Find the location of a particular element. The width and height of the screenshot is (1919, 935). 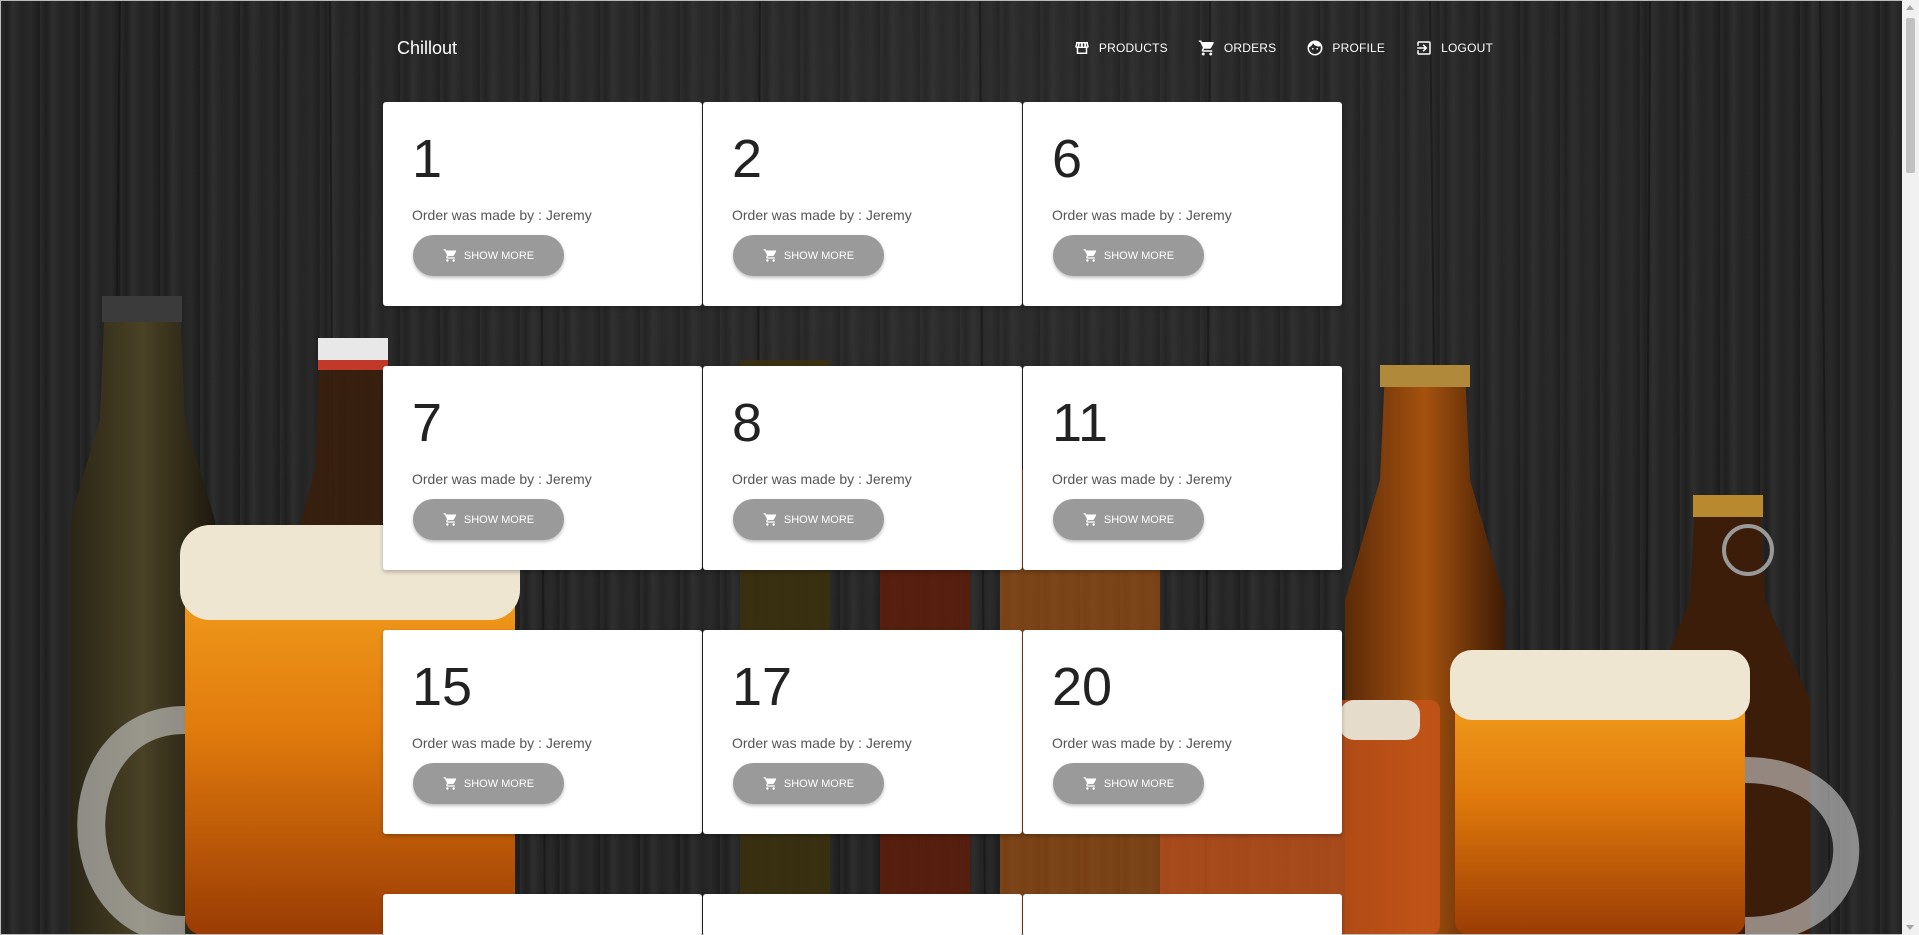

top-navbar: Chillout PRODUCTS ORDERS PROFILE LOGOUT is located at coordinates (938, 48).